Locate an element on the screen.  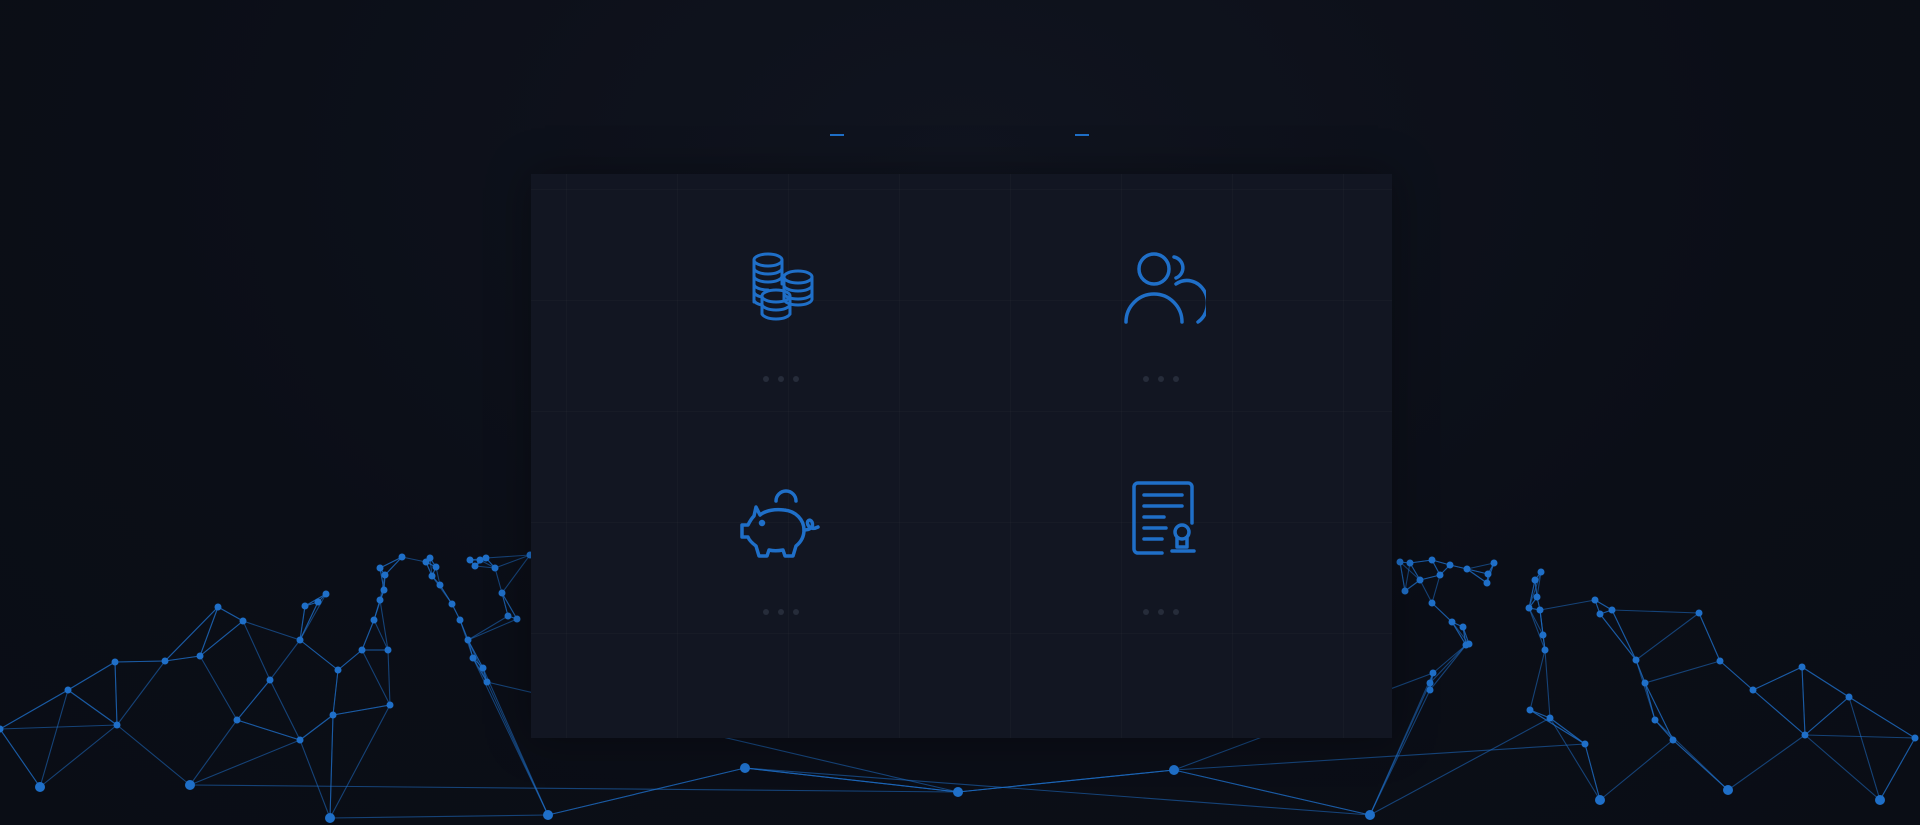
card-coins is located at coordinates (781, 344).